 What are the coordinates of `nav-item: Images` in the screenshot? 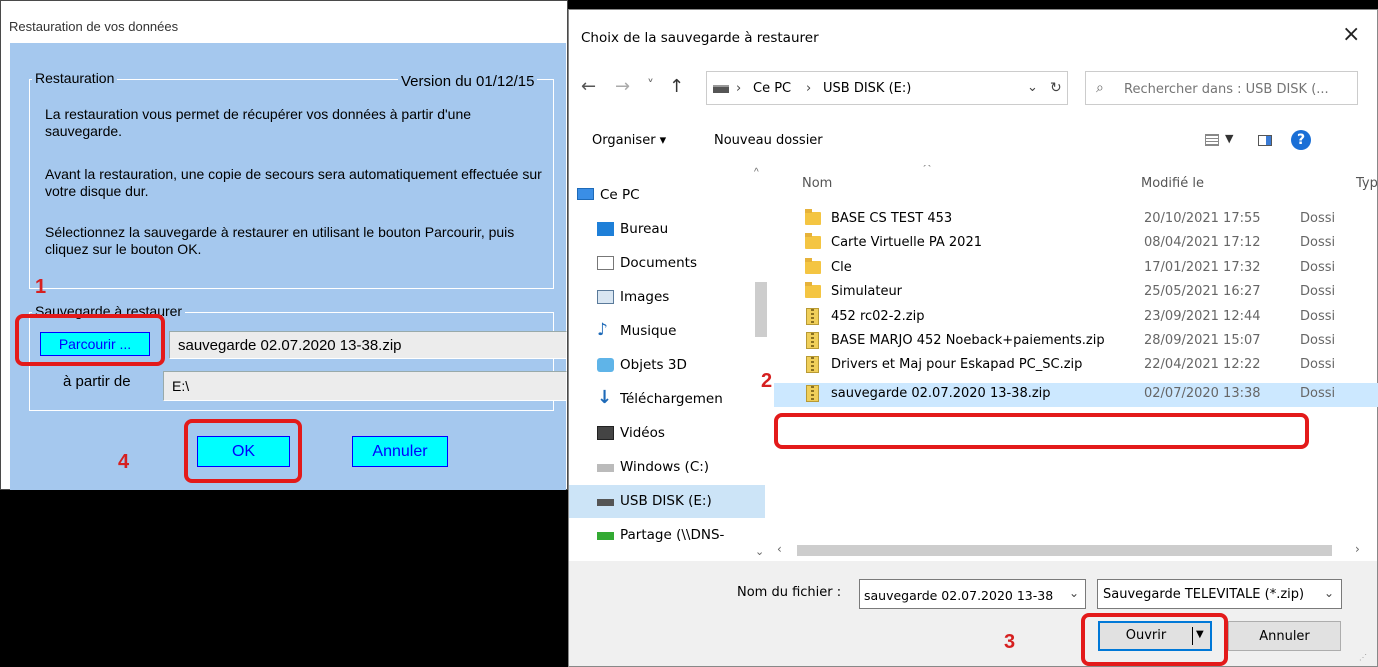 It's located at (667, 297).